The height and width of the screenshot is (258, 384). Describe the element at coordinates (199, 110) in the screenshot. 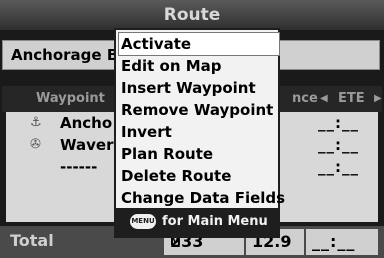

I see `menu-item-remove-waypoint: Remove Waypoint` at that location.